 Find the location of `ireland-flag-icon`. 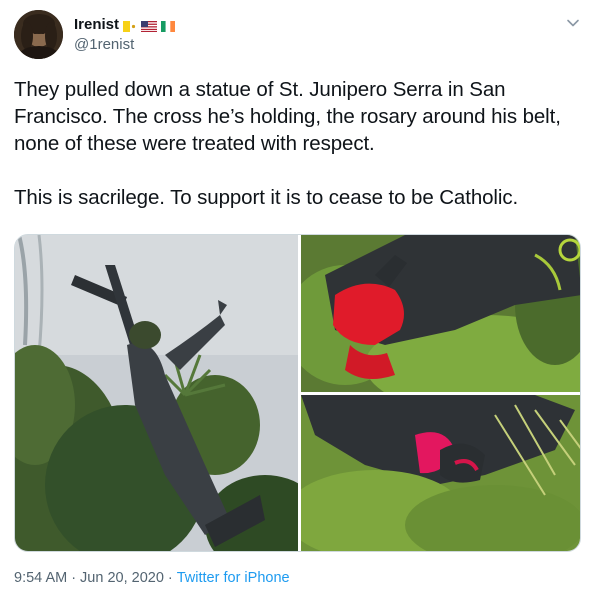

ireland-flag-icon is located at coordinates (168, 25).